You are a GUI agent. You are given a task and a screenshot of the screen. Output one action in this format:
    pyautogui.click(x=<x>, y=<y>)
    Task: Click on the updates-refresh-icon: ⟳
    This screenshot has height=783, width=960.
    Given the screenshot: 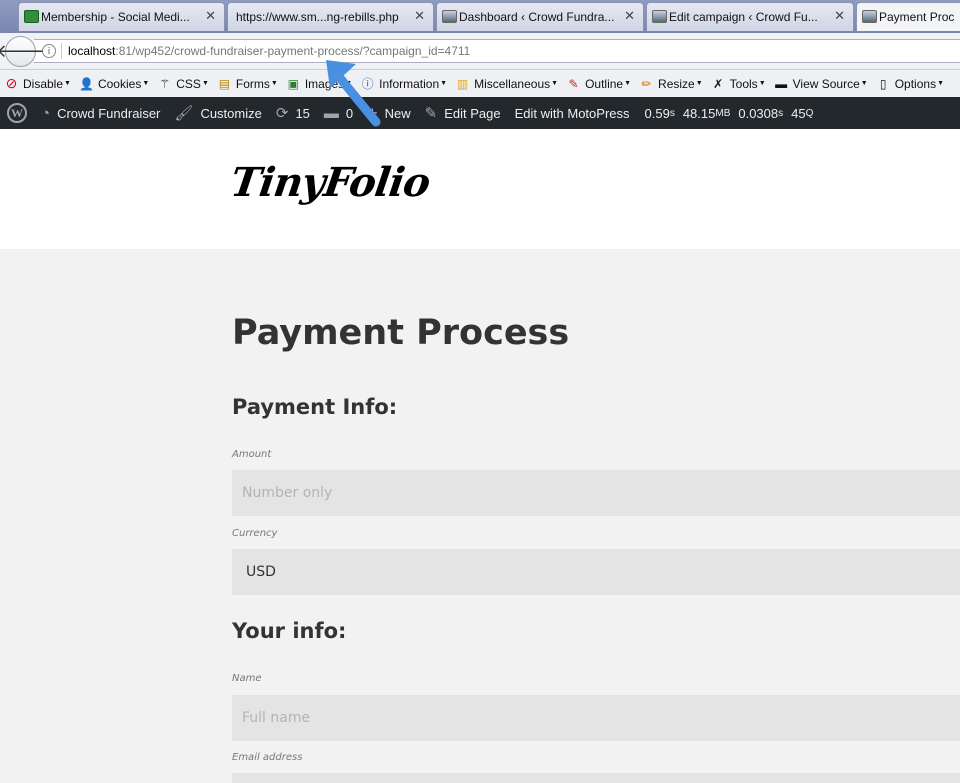 What is the action you would take?
    pyautogui.click(x=282, y=113)
    